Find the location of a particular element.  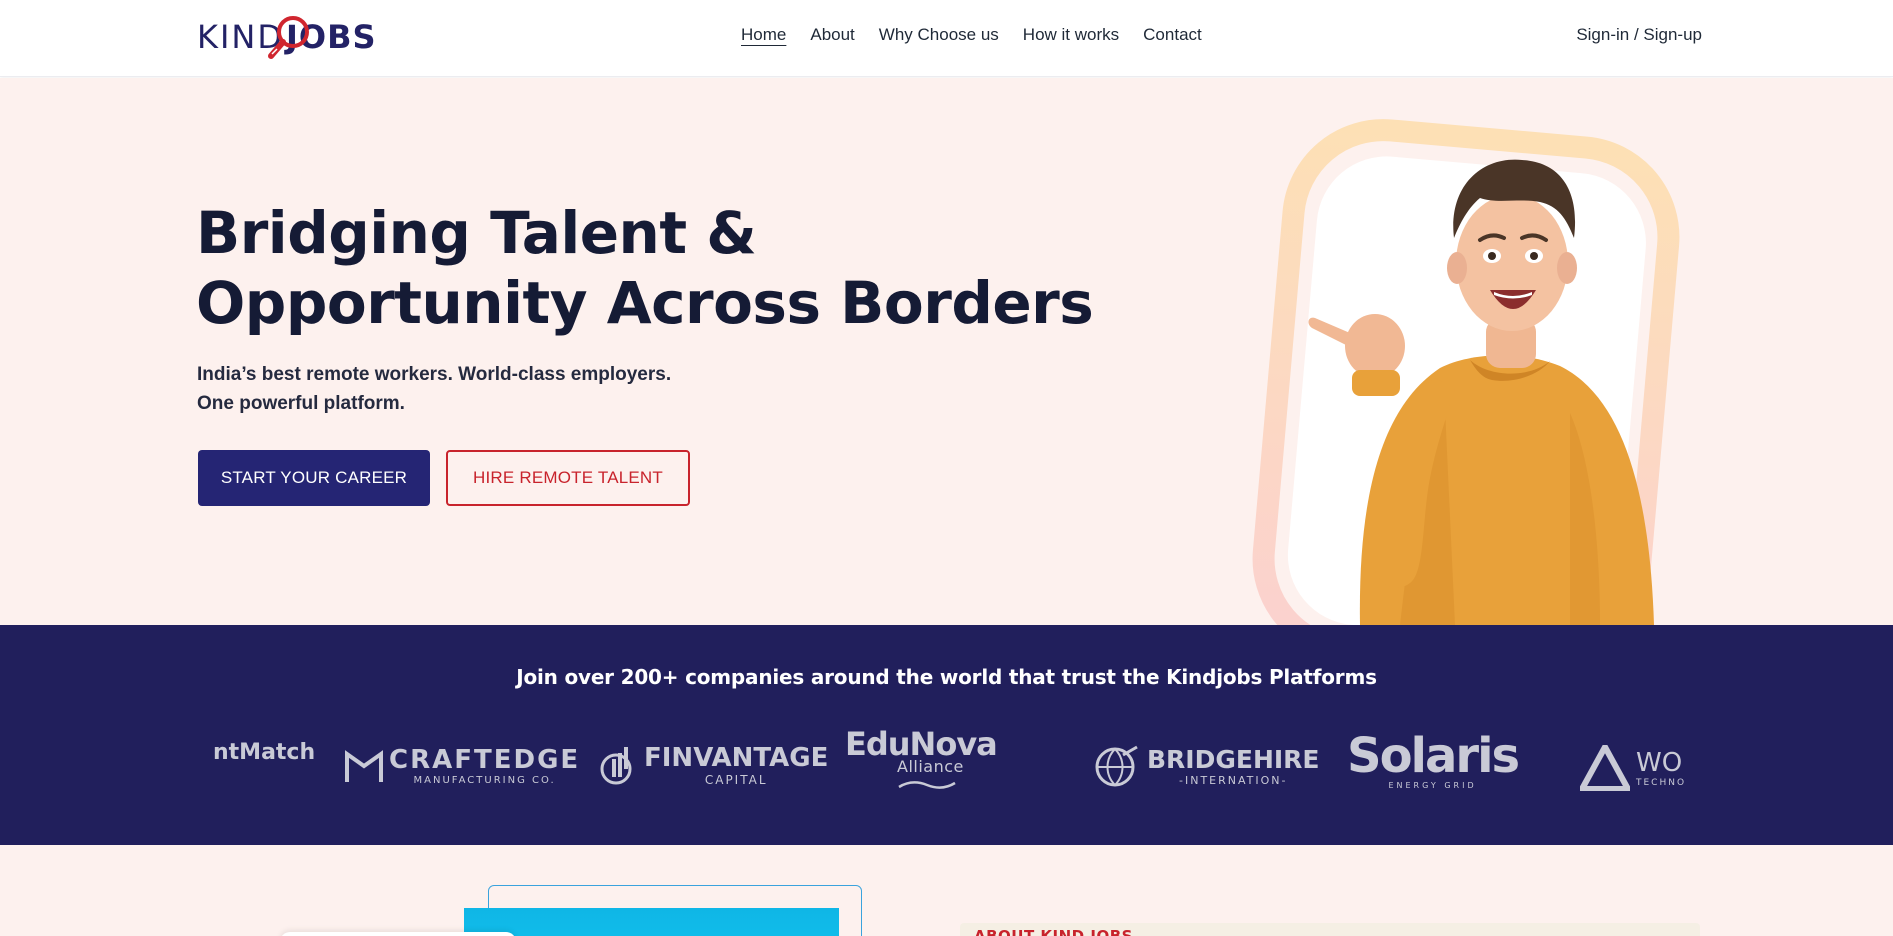

company-logo-ntmatch: ntMatch is located at coordinates (264, 752).